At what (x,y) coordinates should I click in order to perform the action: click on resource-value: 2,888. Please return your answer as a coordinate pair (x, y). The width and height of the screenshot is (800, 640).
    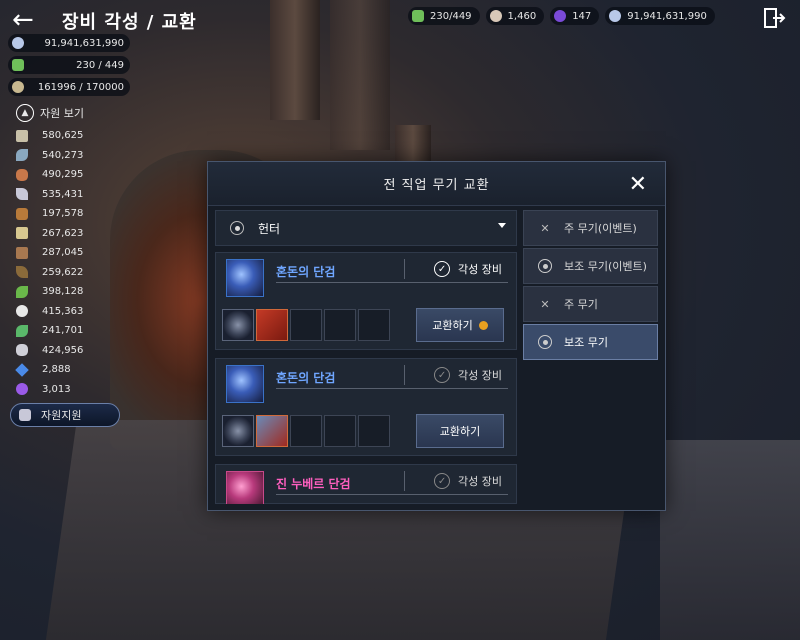
    Looking at the image, I should click on (56, 370).